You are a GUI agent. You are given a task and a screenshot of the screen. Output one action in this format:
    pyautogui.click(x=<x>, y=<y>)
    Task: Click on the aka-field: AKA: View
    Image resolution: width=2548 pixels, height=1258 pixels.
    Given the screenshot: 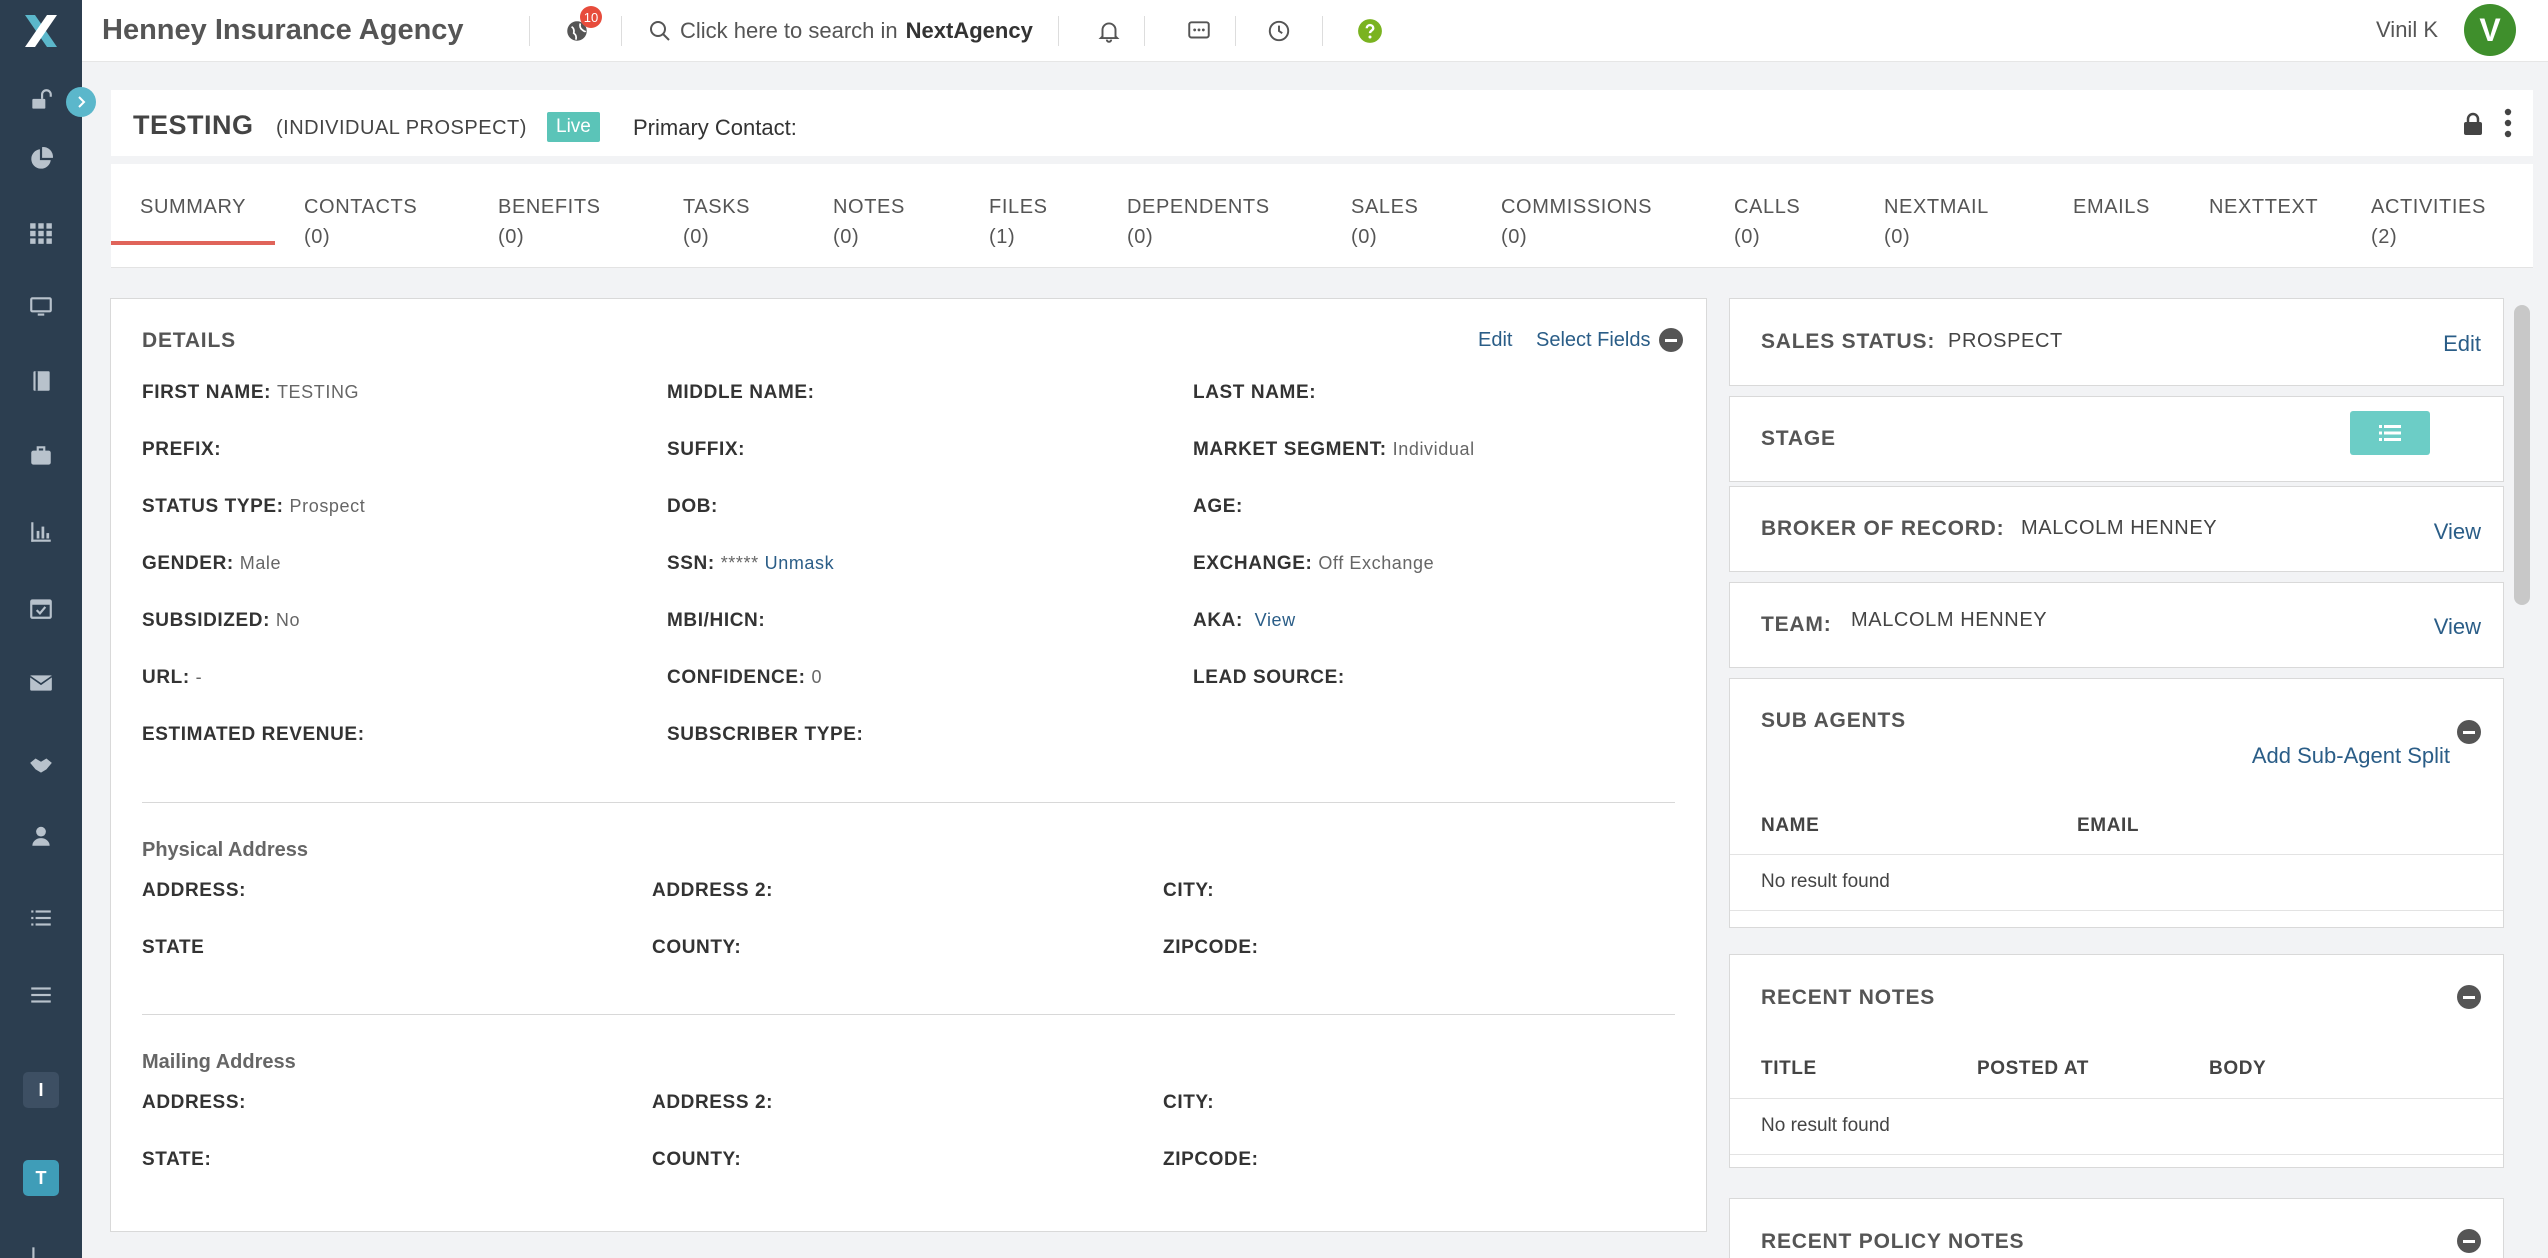 What is the action you would take?
    pyautogui.click(x=1244, y=620)
    